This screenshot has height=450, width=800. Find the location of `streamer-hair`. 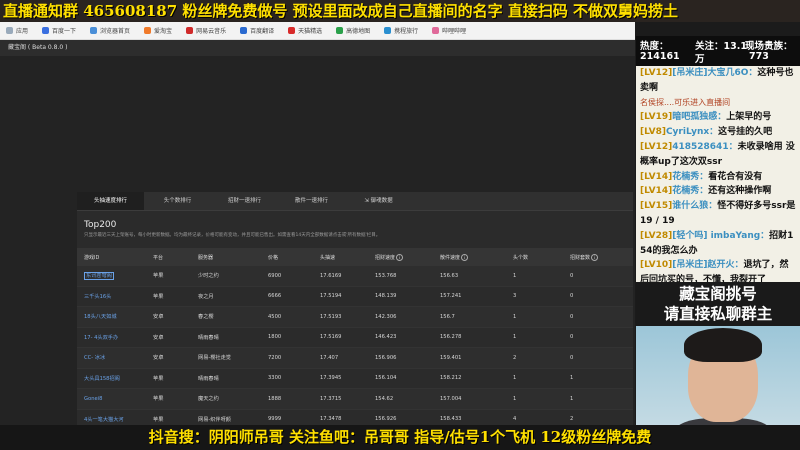

streamer-hair is located at coordinates (723, 345).